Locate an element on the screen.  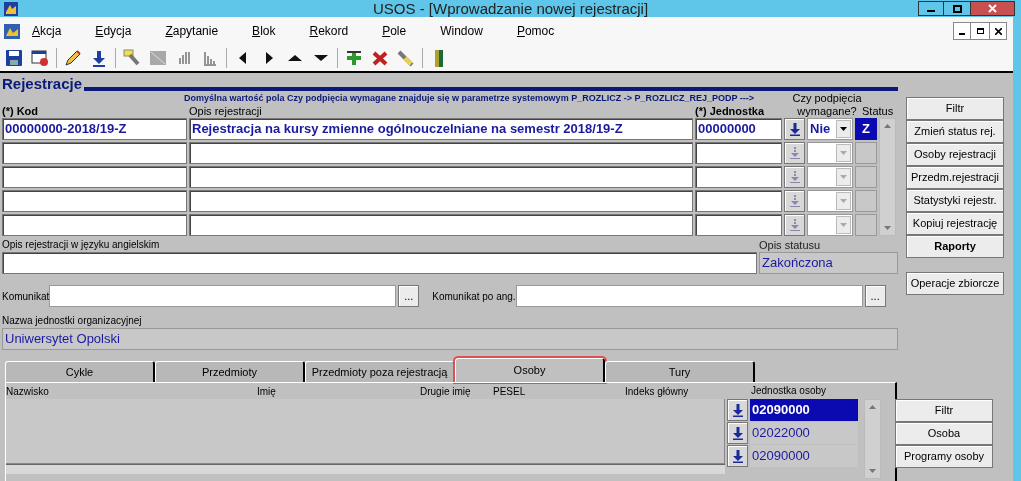
column-header: Opis rejestracji is located at coordinates (226, 111).